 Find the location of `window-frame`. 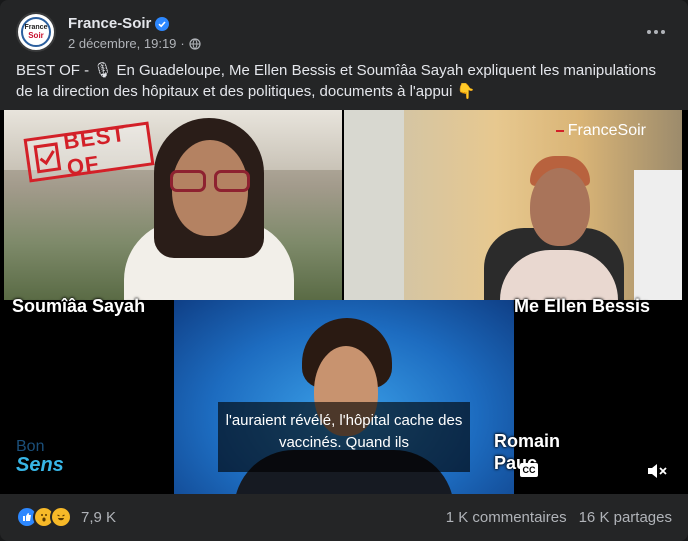

window-frame is located at coordinates (374, 205).